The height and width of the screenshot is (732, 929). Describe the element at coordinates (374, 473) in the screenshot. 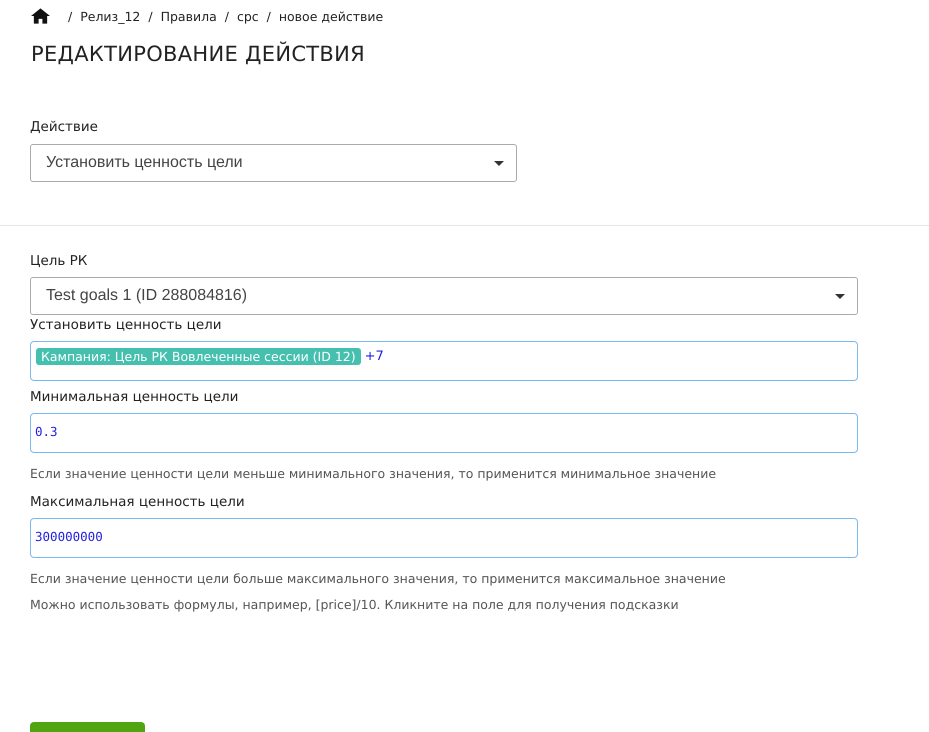

I see `hint-text: Если значение ценности цели меньше минимального значения, то применится минимальное значение` at that location.